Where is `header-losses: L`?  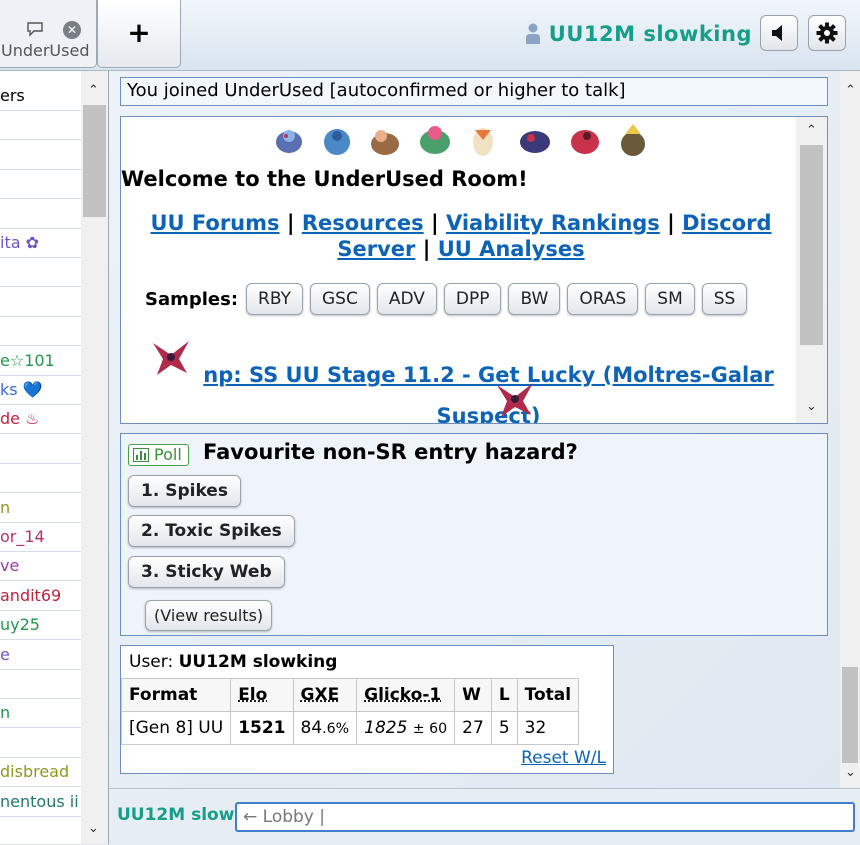
header-losses: L is located at coordinates (504, 695).